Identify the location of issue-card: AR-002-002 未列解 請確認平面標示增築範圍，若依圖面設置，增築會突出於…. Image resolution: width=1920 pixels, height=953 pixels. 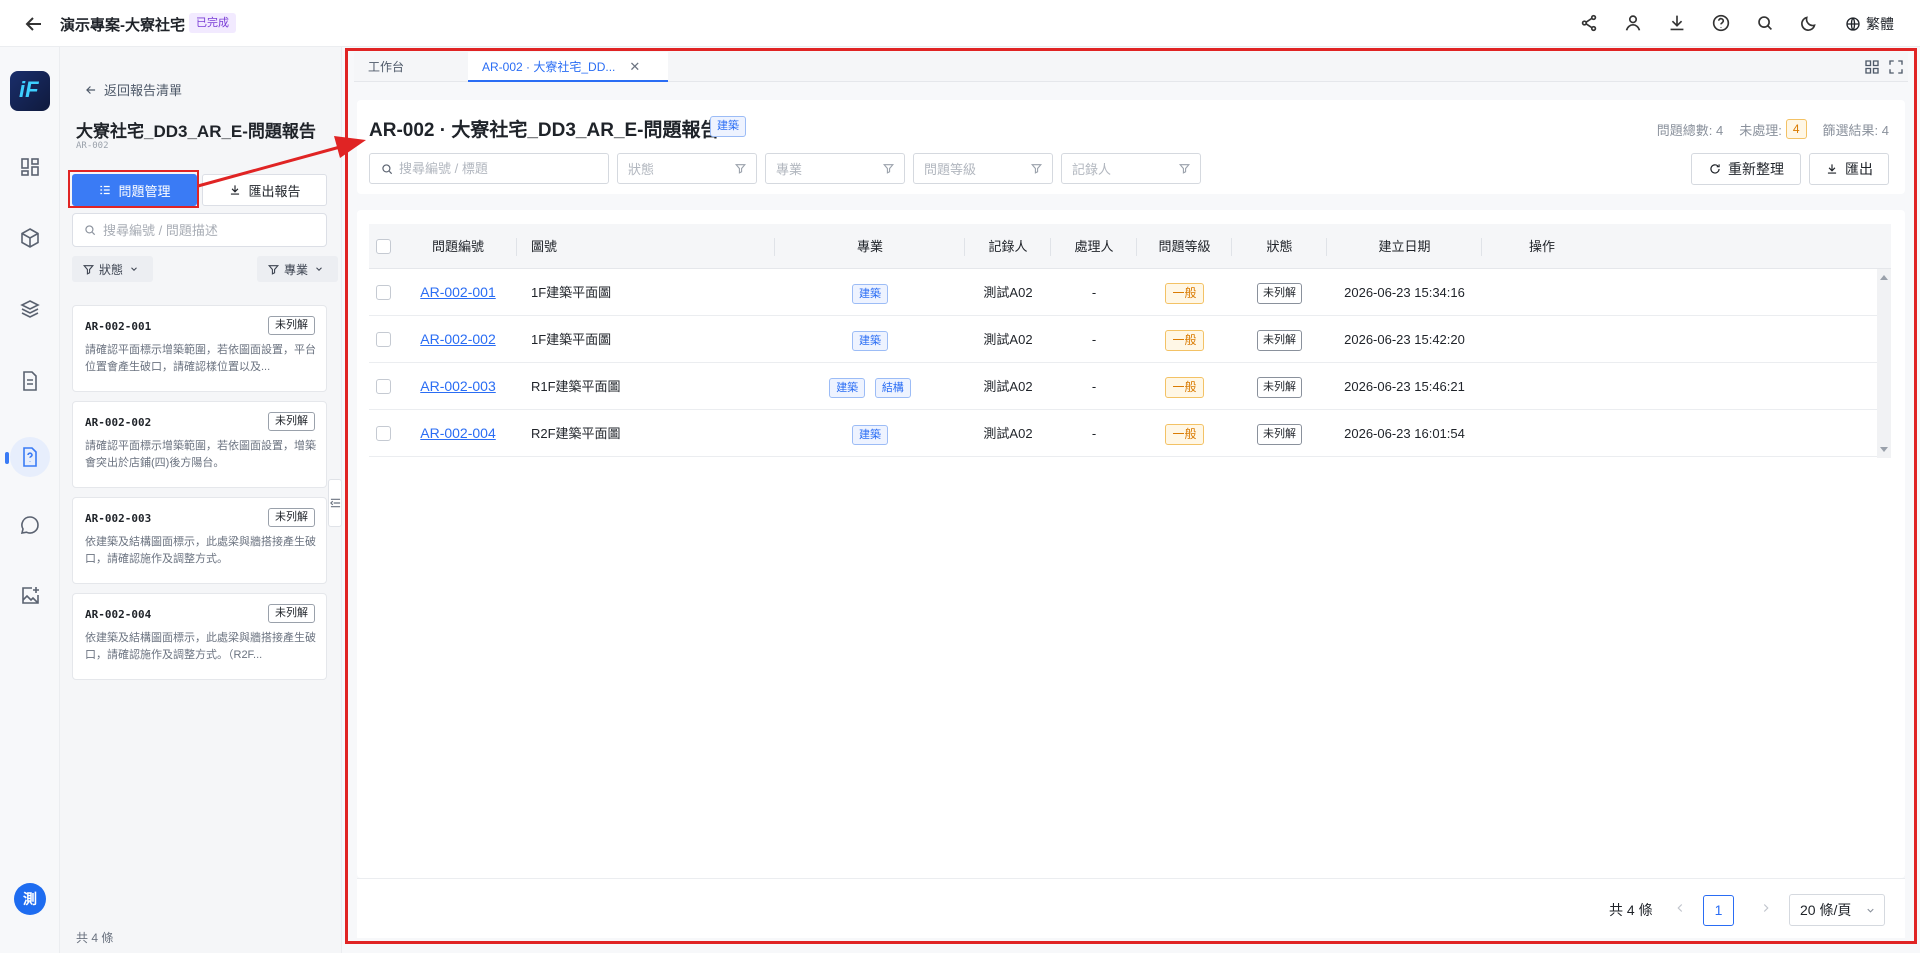
(199, 444).